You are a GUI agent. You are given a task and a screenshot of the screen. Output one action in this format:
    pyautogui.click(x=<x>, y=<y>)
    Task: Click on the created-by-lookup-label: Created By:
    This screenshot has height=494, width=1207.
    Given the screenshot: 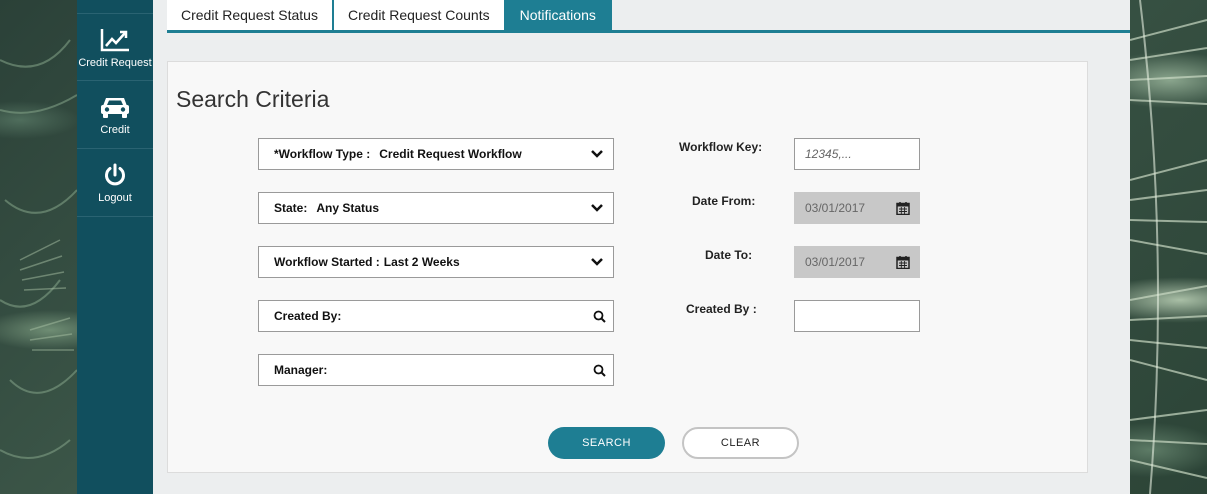 What is the action you would take?
    pyautogui.click(x=308, y=316)
    